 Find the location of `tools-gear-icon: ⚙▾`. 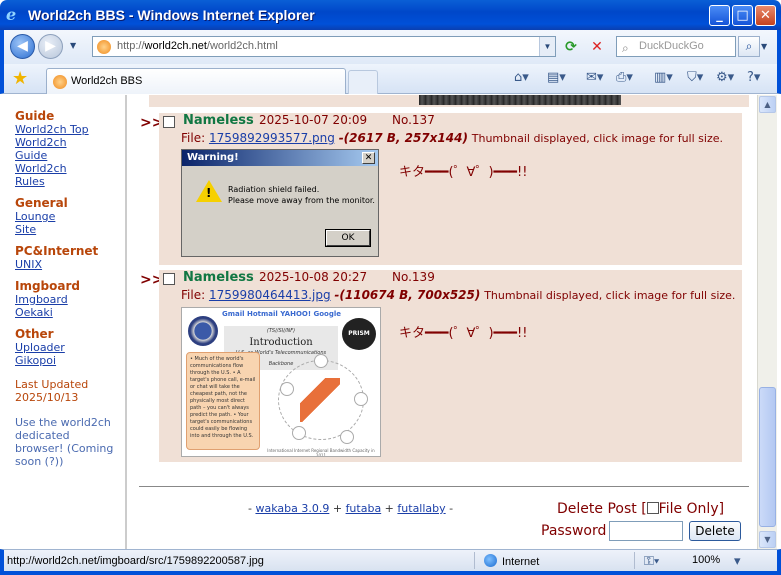

tools-gear-icon: ⚙▾ is located at coordinates (725, 79).